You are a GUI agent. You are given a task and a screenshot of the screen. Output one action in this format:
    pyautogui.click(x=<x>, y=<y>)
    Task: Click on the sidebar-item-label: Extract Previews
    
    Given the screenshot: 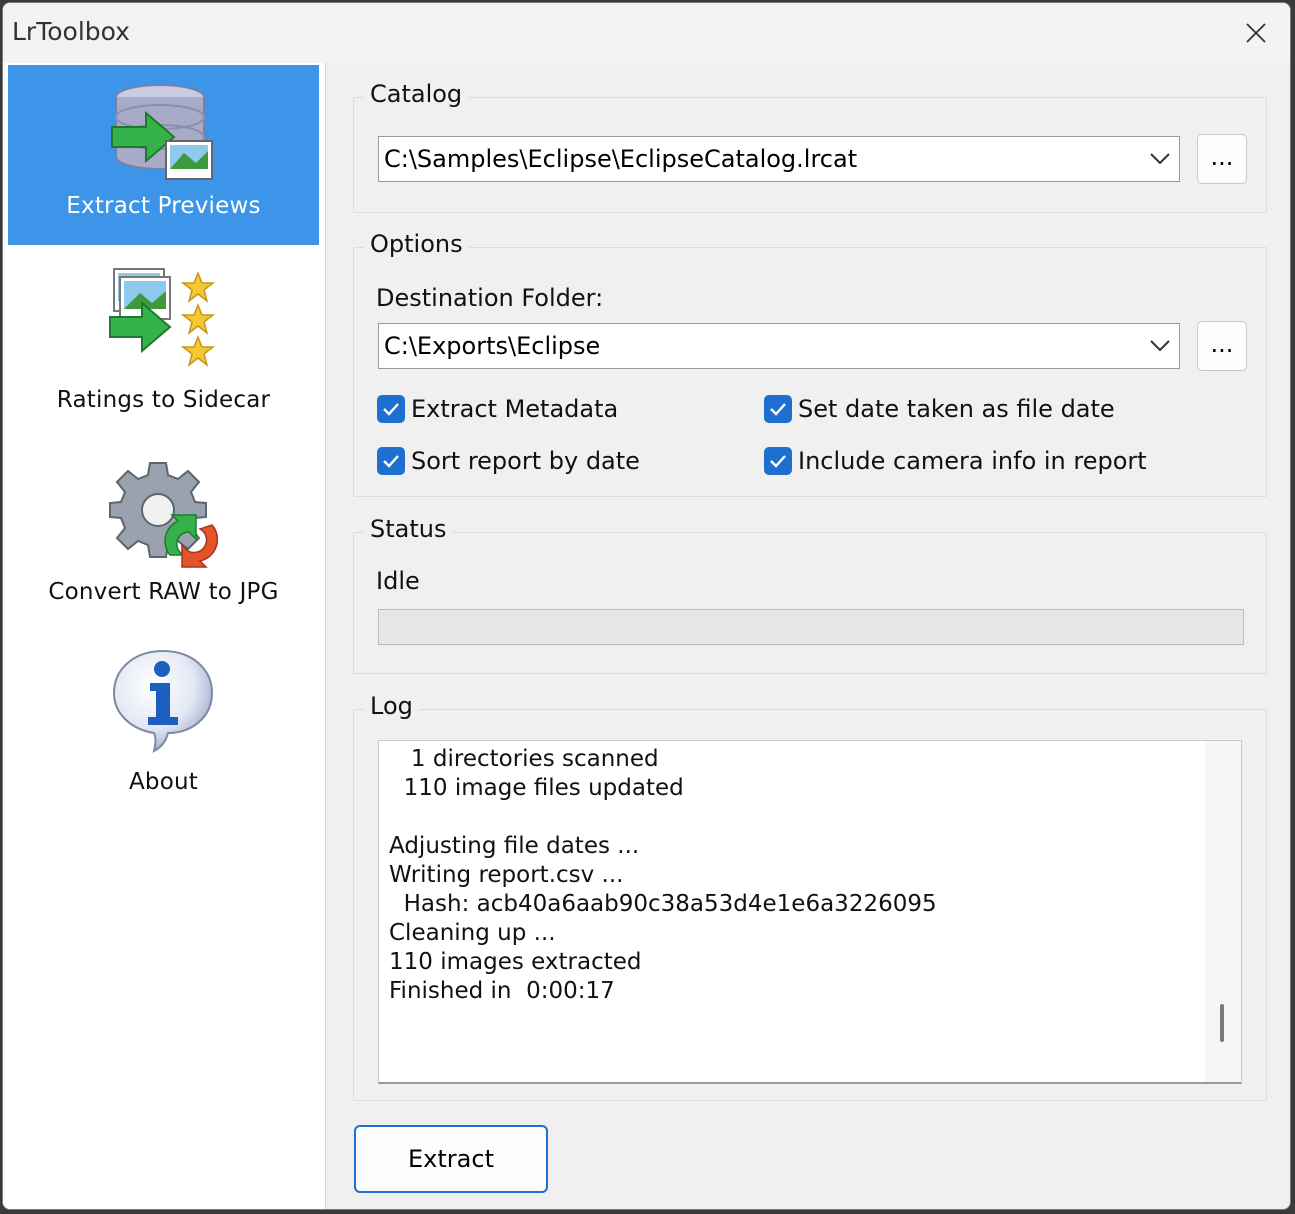 What is the action you would take?
    pyautogui.click(x=163, y=206)
    